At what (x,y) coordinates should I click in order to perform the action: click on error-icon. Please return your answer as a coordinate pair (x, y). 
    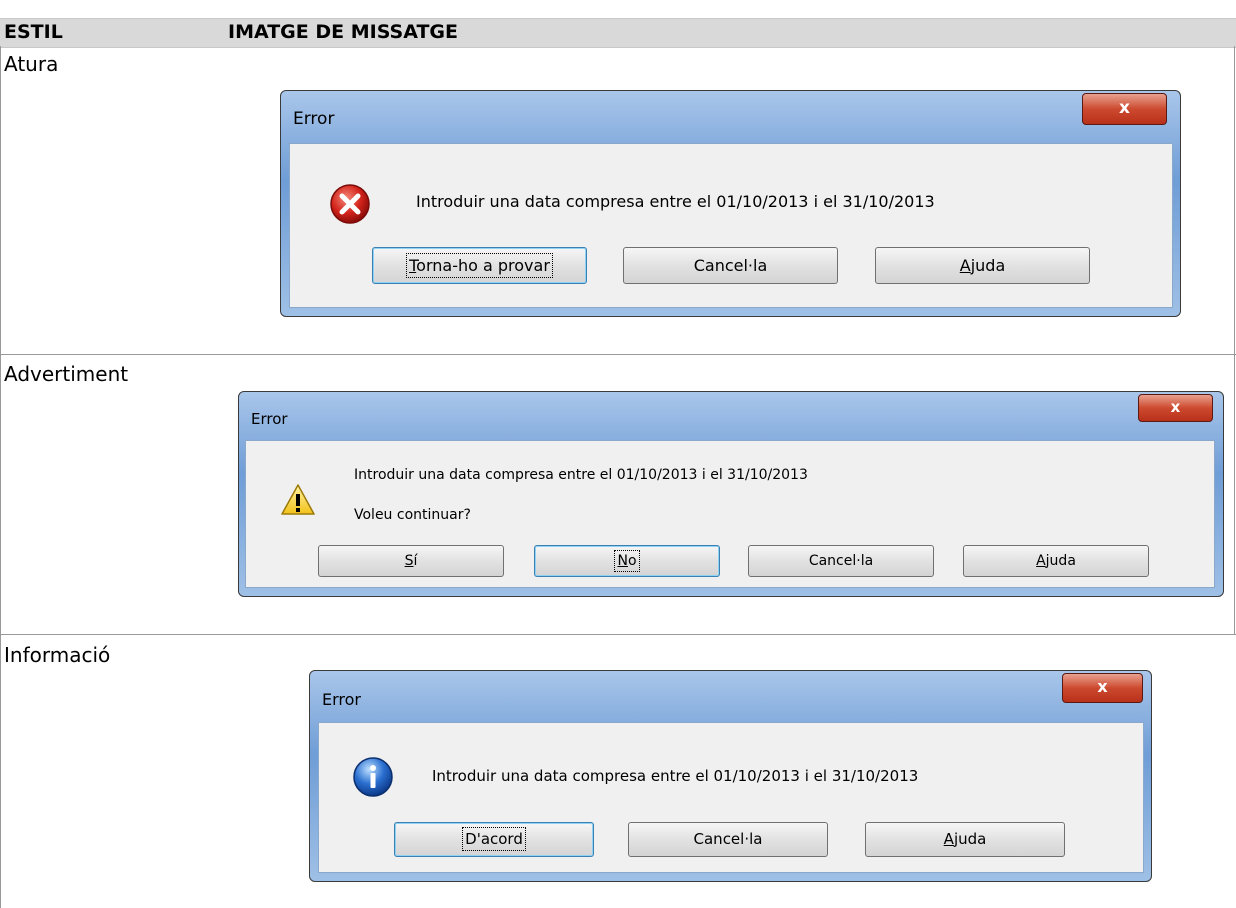
    Looking at the image, I should click on (350, 204).